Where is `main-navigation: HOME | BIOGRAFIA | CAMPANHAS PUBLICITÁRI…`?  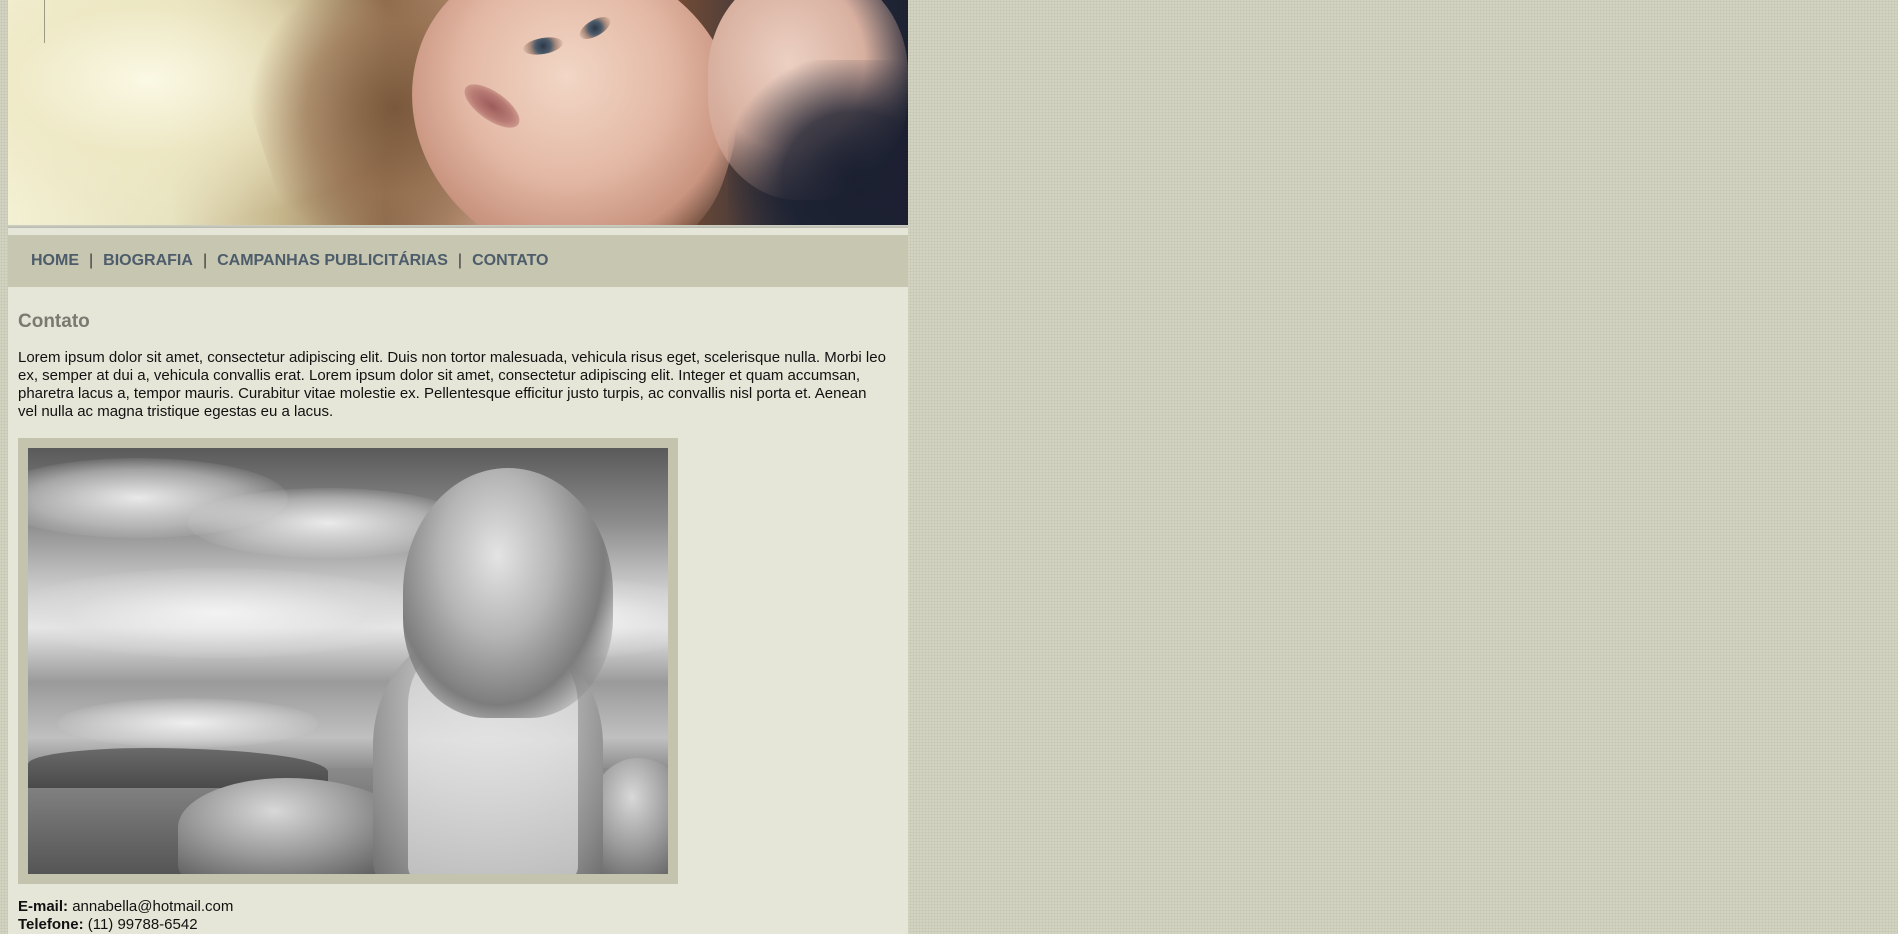 main-navigation: HOME | BIOGRAFIA | CAMPANHAS PUBLICITÁRI… is located at coordinates (458, 261).